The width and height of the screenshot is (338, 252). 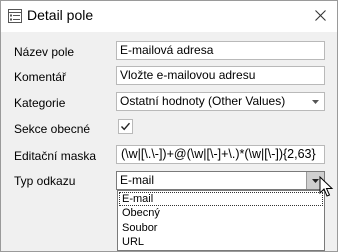 I want to click on dropdown-option-soubor: Soubor, so click(x=221, y=228).